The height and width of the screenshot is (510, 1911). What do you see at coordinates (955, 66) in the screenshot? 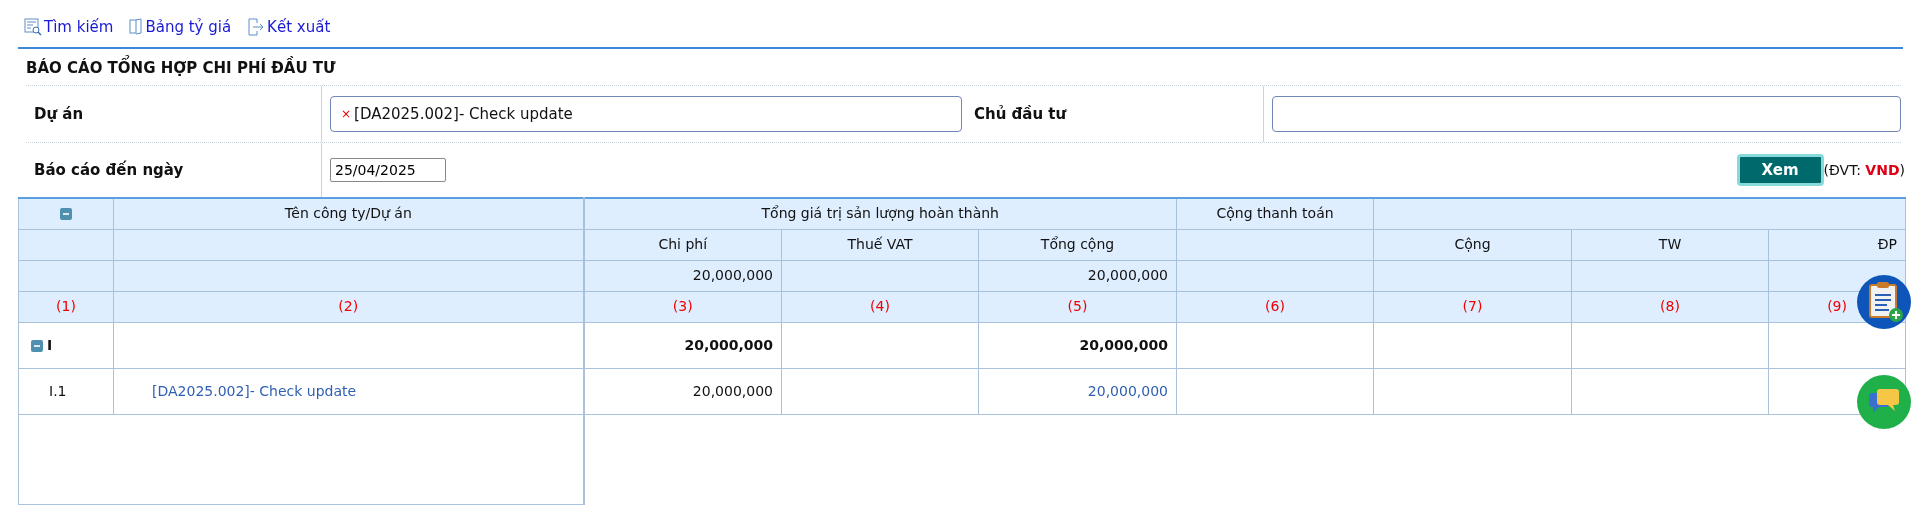
I see `report-title: BÁO CÁO TỔNG HỢP CHI PHÍ ĐẦU TƯ` at bounding box center [955, 66].